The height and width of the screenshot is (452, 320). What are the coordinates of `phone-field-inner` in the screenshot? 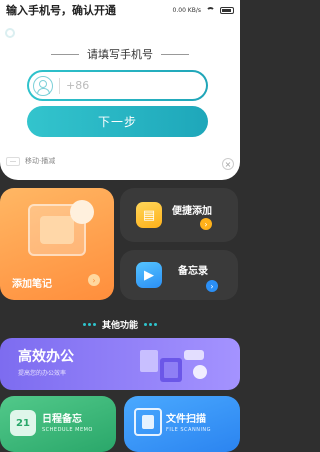 It's located at (117, 85).